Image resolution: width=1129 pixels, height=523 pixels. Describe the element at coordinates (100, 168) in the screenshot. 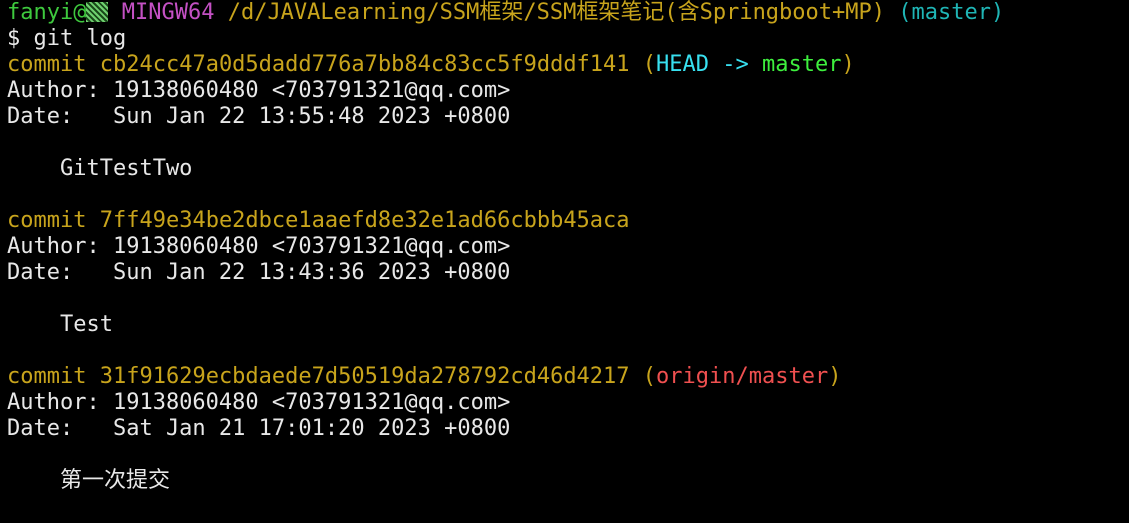

I see `commit-message: GitTestTwo` at that location.